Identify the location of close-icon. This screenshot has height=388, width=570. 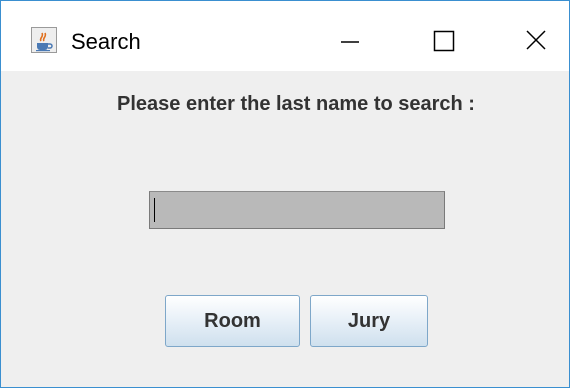
(536, 40).